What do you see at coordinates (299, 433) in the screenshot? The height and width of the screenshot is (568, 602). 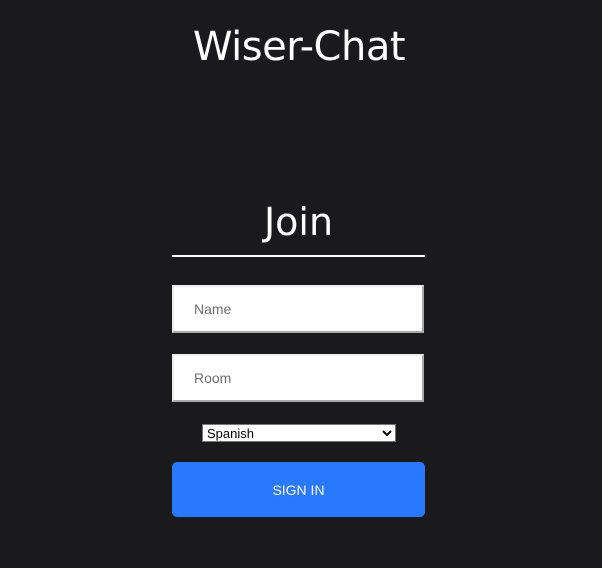 I see `language-select: Spanish` at bounding box center [299, 433].